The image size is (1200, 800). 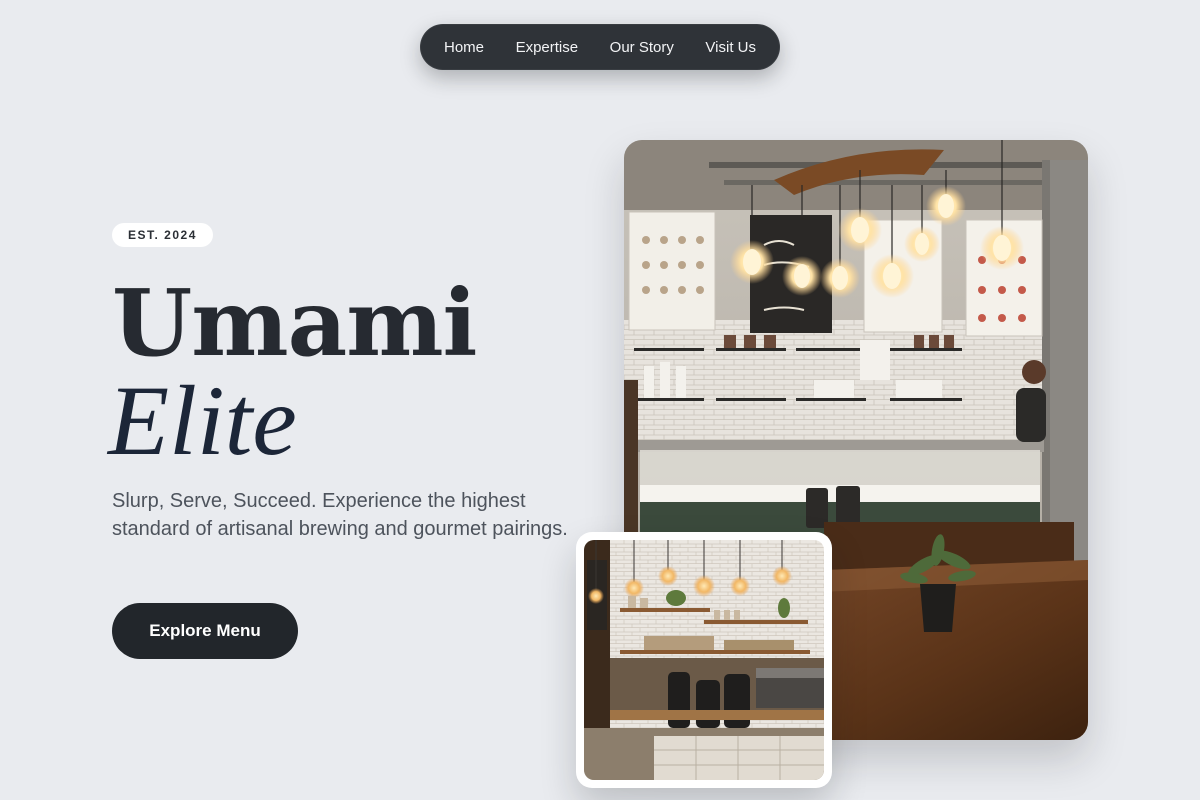 What do you see at coordinates (730, 47) in the screenshot?
I see `nav-link-visit-us: Visit Us` at bounding box center [730, 47].